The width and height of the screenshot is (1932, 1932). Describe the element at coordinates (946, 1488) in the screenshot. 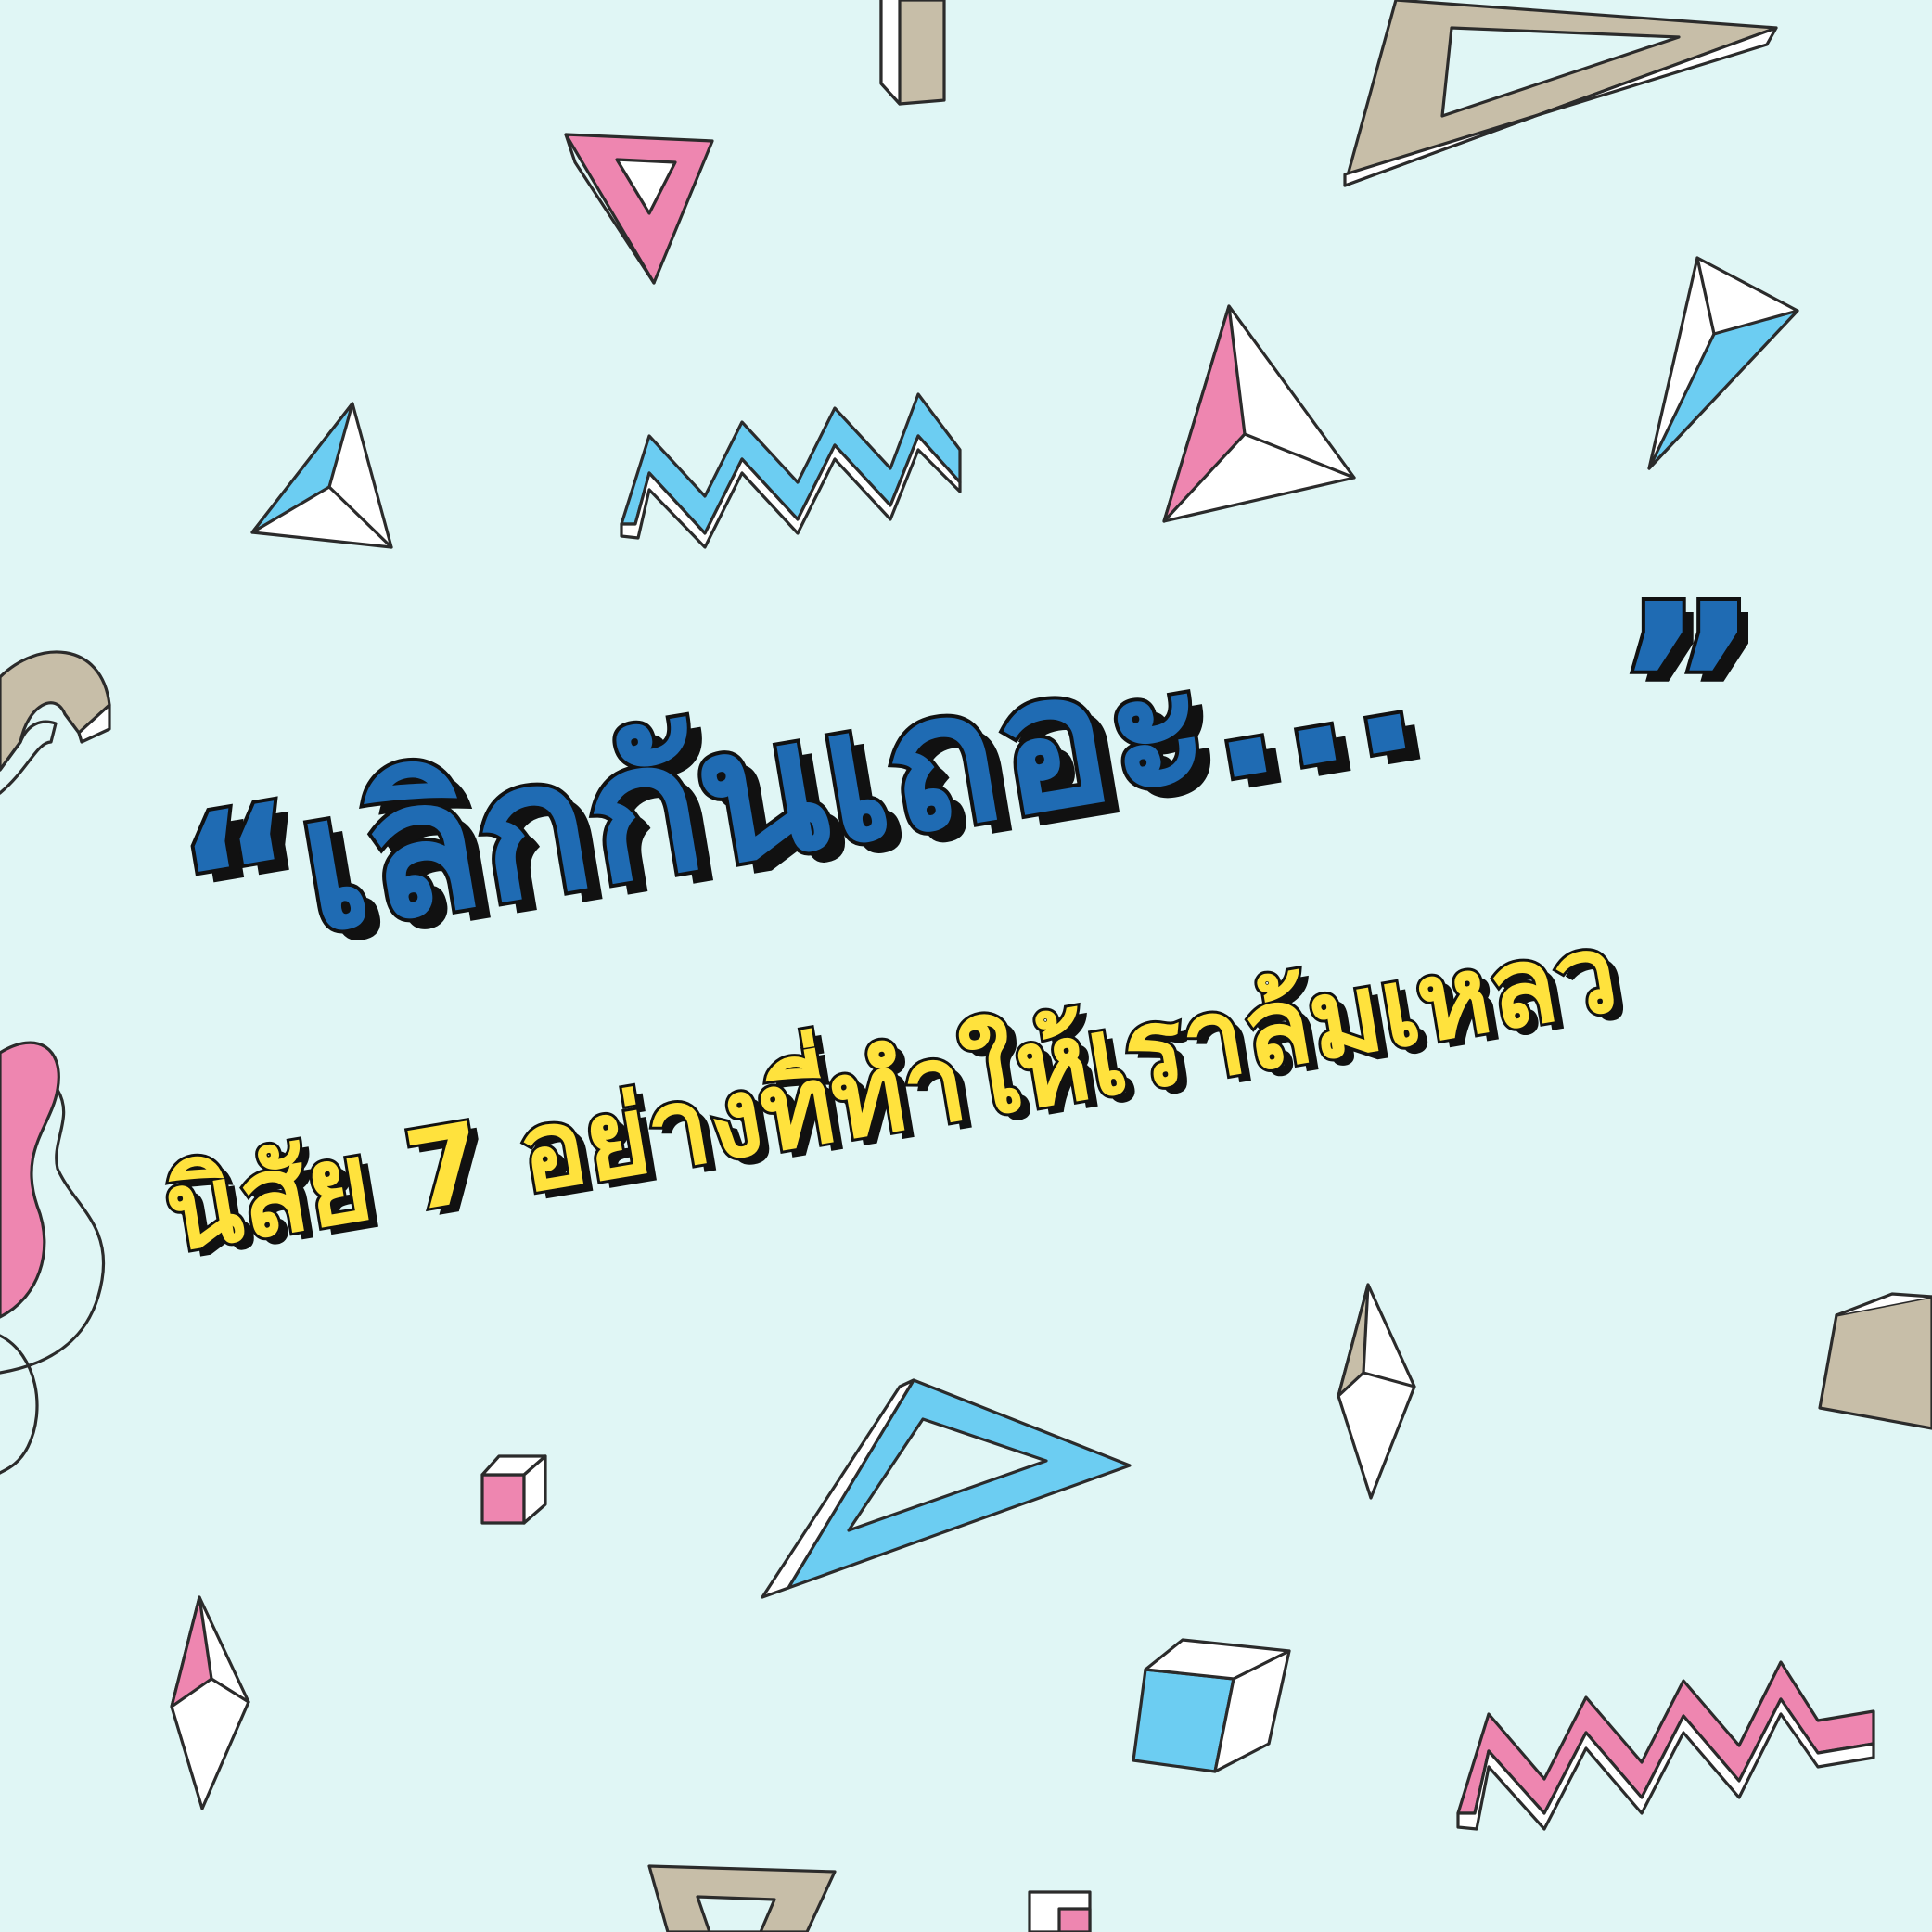

I see `blue-triangle-frame-icon` at that location.